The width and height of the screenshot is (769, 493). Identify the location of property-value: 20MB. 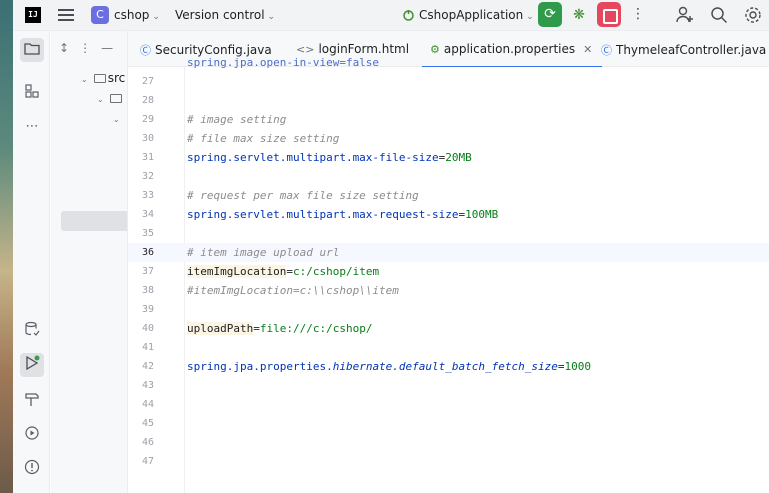
(458, 157).